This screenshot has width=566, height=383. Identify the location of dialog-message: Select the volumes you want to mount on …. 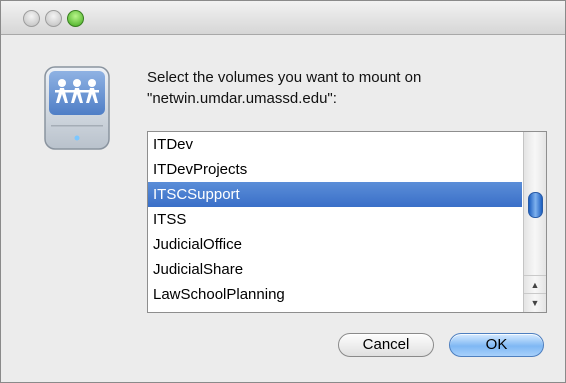
(284, 88).